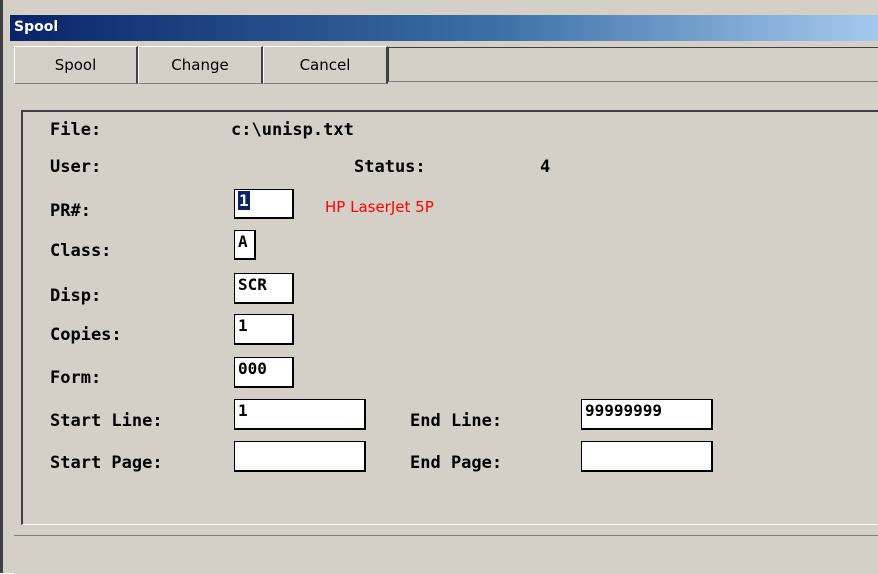  Describe the element at coordinates (446, 554) in the screenshot. I see `status-bar` at that location.